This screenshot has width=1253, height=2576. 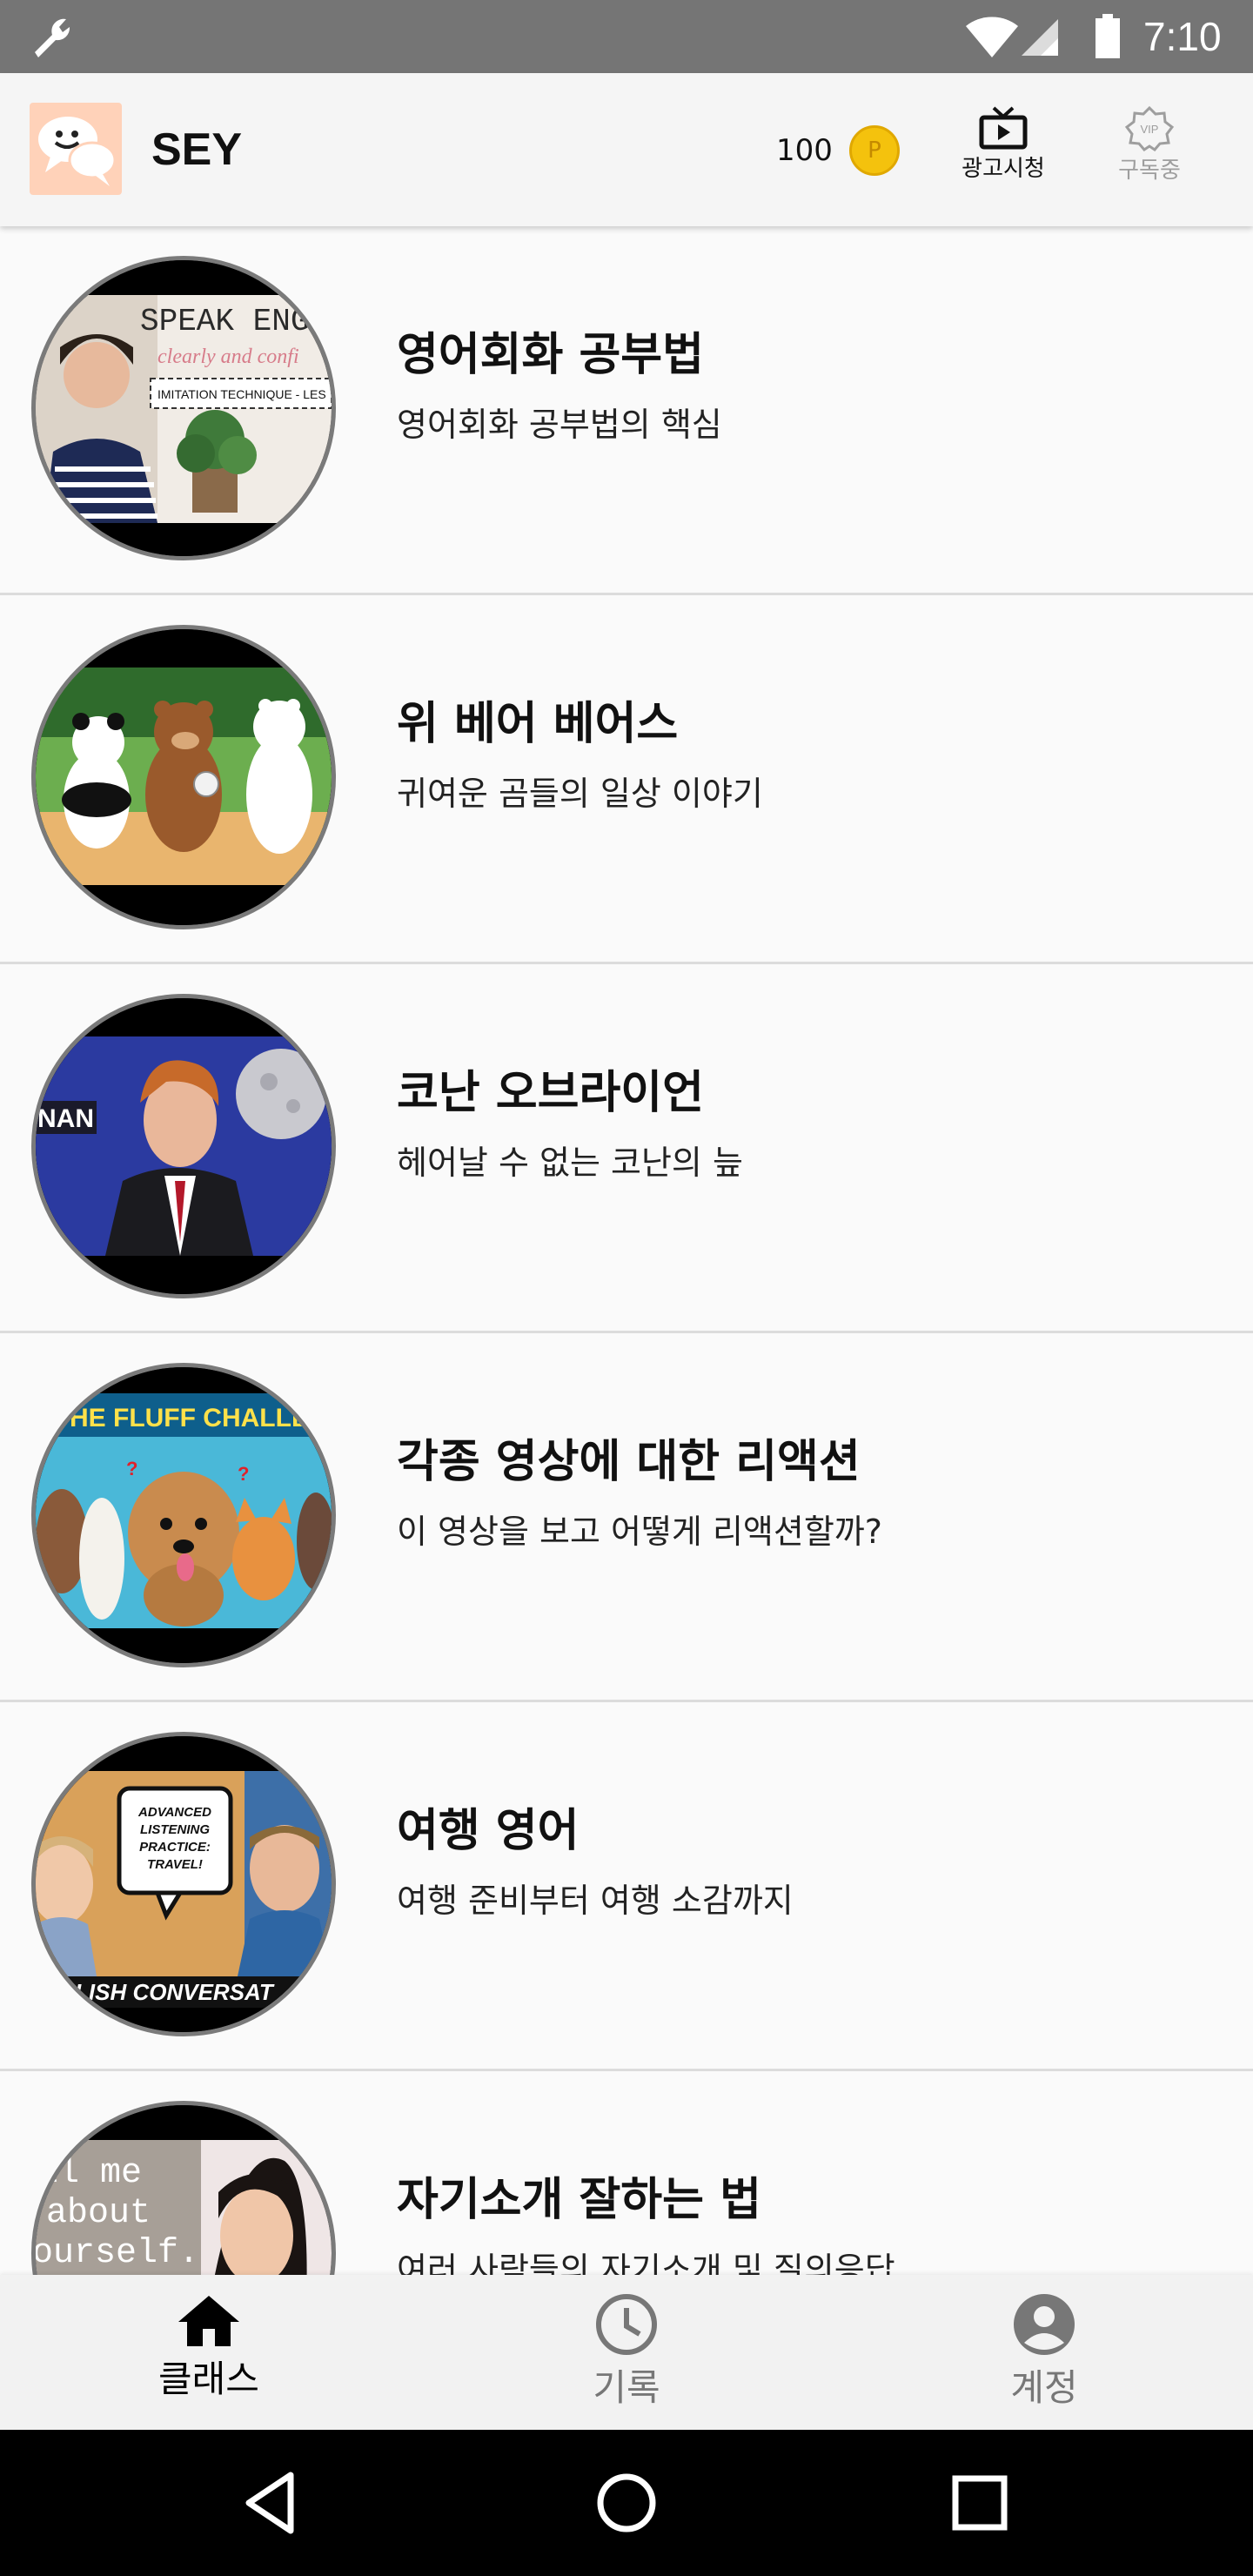 I want to click on status-bar: 7:10, so click(x=626, y=37).